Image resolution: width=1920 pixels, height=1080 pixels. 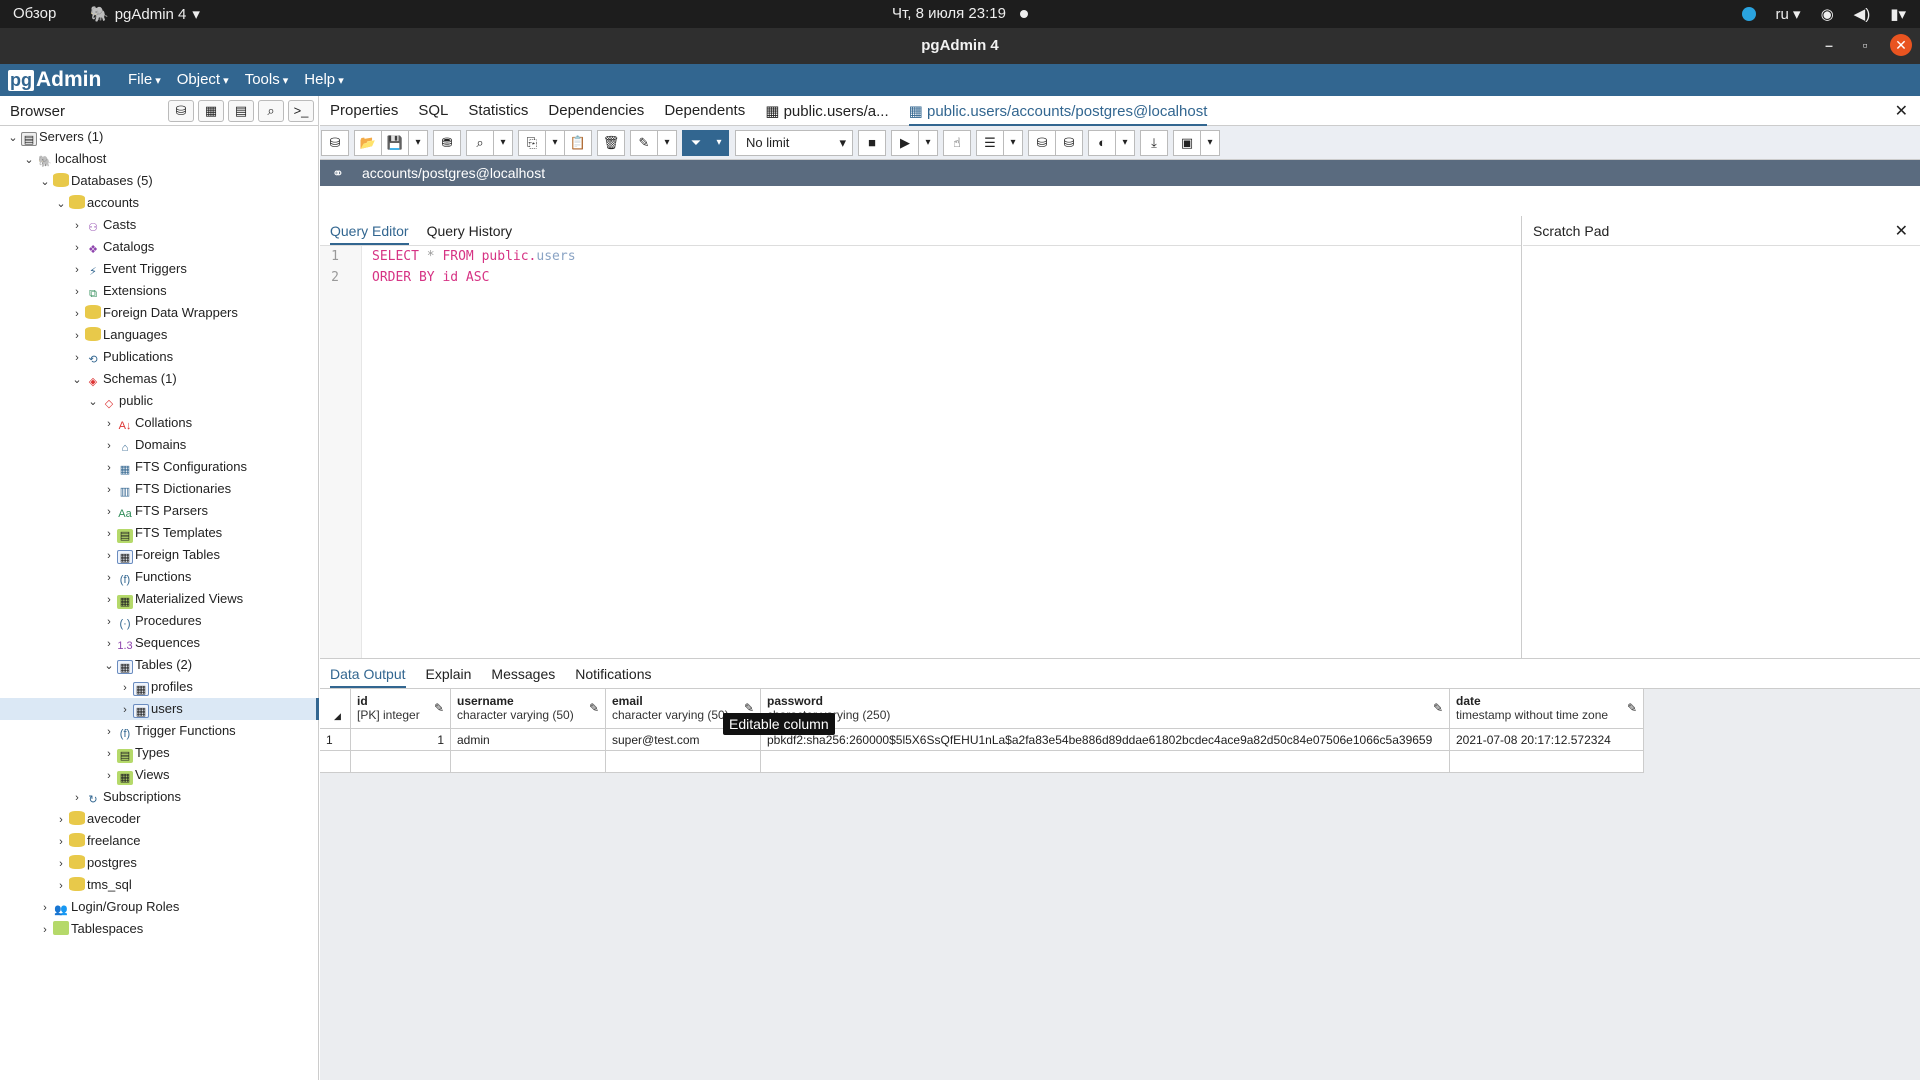 I want to click on tab-notifications: Notifications, so click(x=613, y=674).